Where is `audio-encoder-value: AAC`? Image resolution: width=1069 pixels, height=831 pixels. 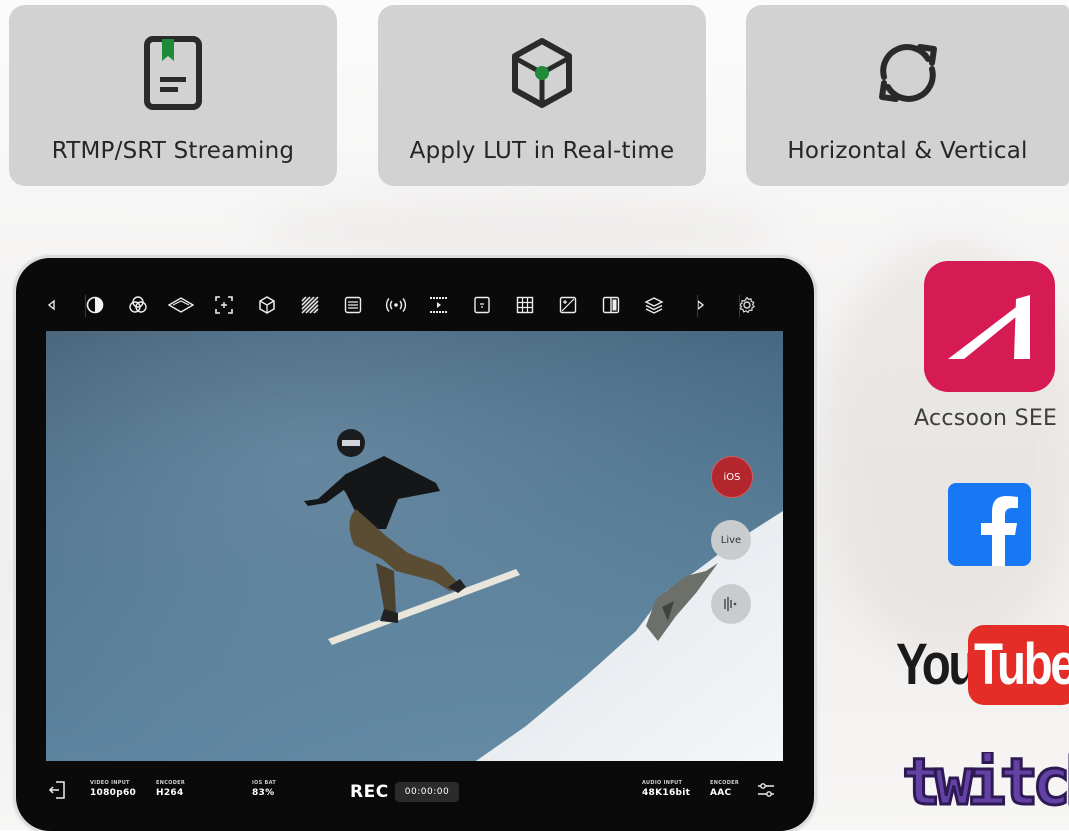 audio-encoder-value: AAC is located at coordinates (721, 793).